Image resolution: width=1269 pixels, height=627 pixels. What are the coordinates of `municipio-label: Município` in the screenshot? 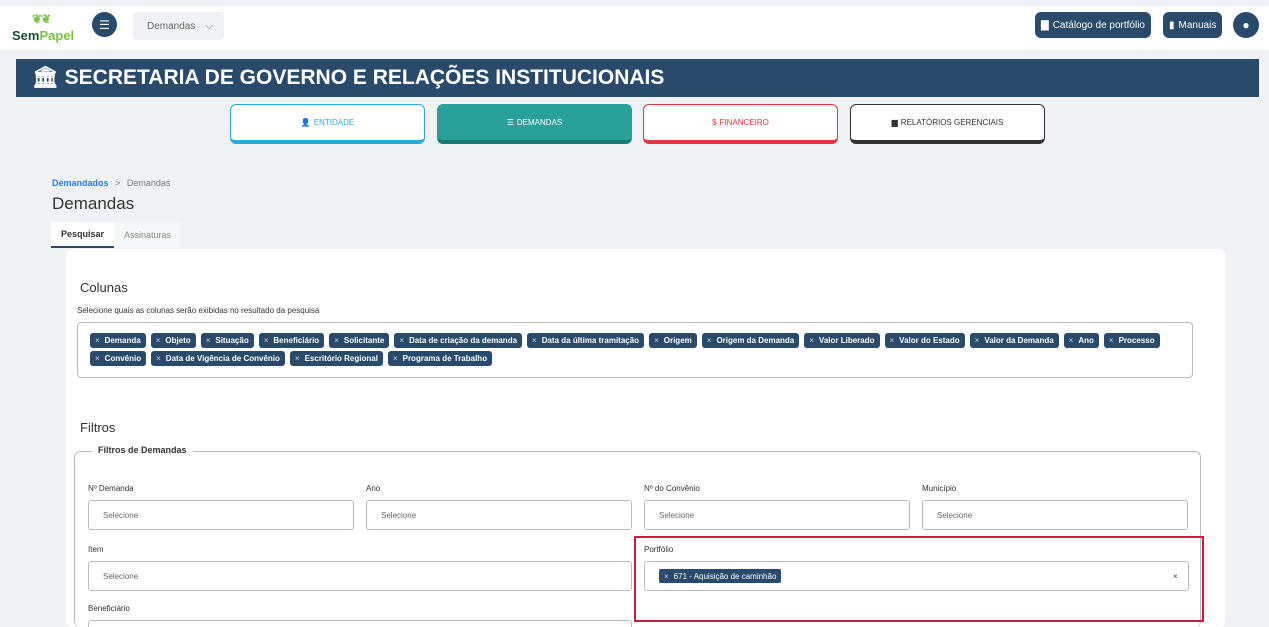 It's located at (939, 488).